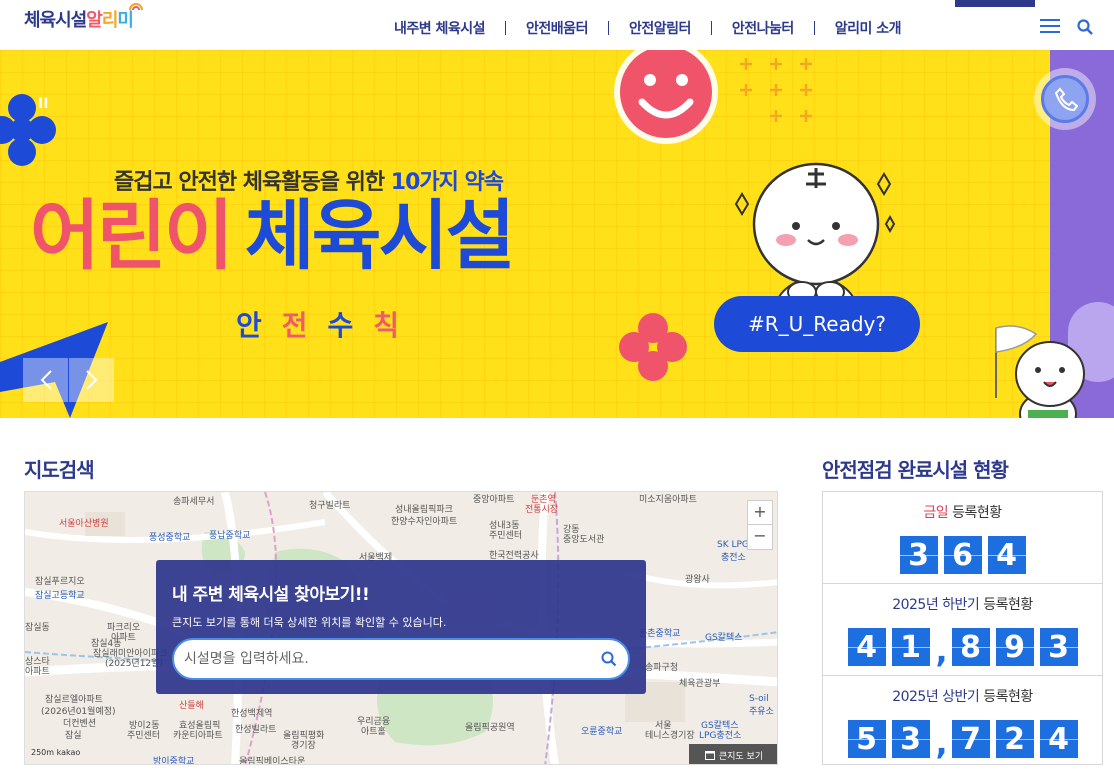 This screenshot has width=1114, height=780. I want to click on stat-label-highlight: 2025년 하반기, so click(936, 605).